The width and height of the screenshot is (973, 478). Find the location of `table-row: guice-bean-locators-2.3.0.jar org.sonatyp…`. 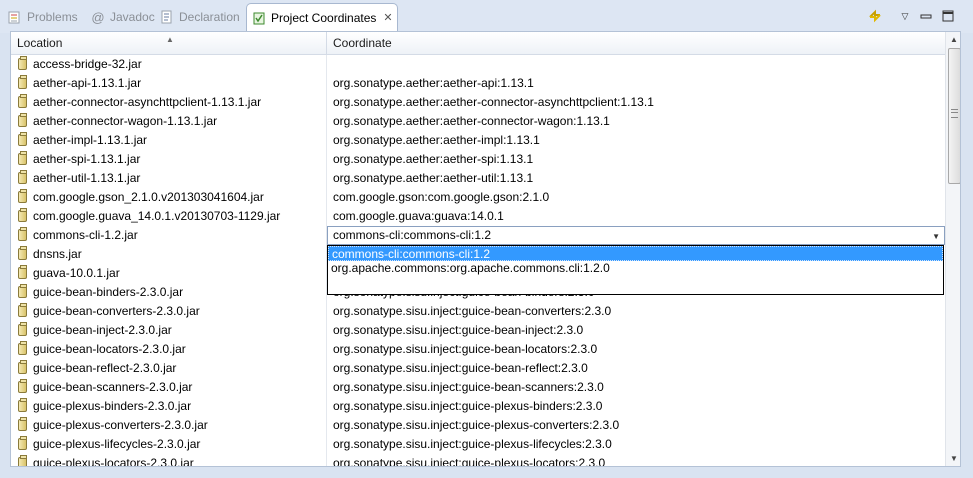

table-row: guice-bean-locators-2.3.0.jar org.sonatyp… is located at coordinates (478, 349).